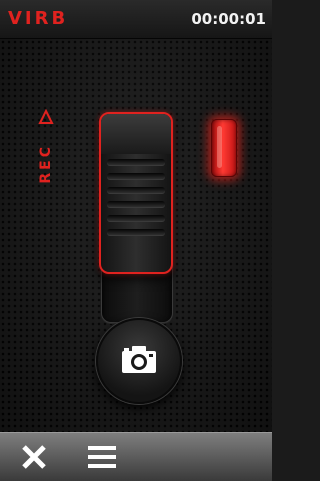  I want to click on bottom-toolbar, so click(136, 456).